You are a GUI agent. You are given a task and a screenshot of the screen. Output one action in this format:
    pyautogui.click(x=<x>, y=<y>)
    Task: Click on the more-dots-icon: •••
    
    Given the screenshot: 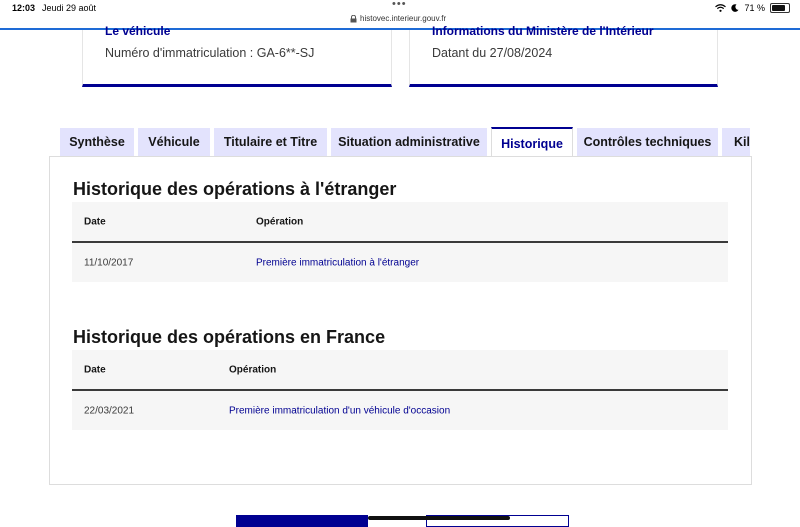 What is the action you would take?
    pyautogui.click(x=399, y=5)
    